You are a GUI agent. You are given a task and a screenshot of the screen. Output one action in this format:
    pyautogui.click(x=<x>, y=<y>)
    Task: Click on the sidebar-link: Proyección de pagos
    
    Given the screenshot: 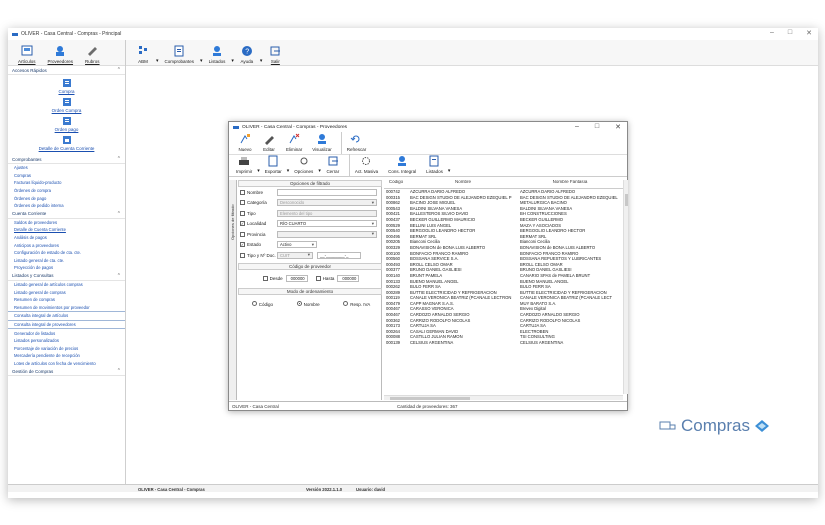 What is the action you would take?
    pyautogui.click(x=66, y=268)
    